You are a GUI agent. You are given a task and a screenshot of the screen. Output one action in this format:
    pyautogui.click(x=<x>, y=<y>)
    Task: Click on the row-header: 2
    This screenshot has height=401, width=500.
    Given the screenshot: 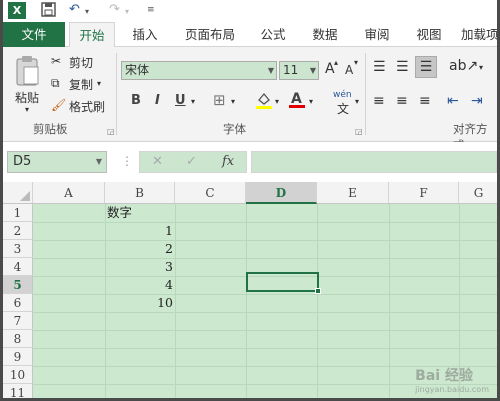 What is the action you would take?
    pyautogui.click(x=18, y=231)
    